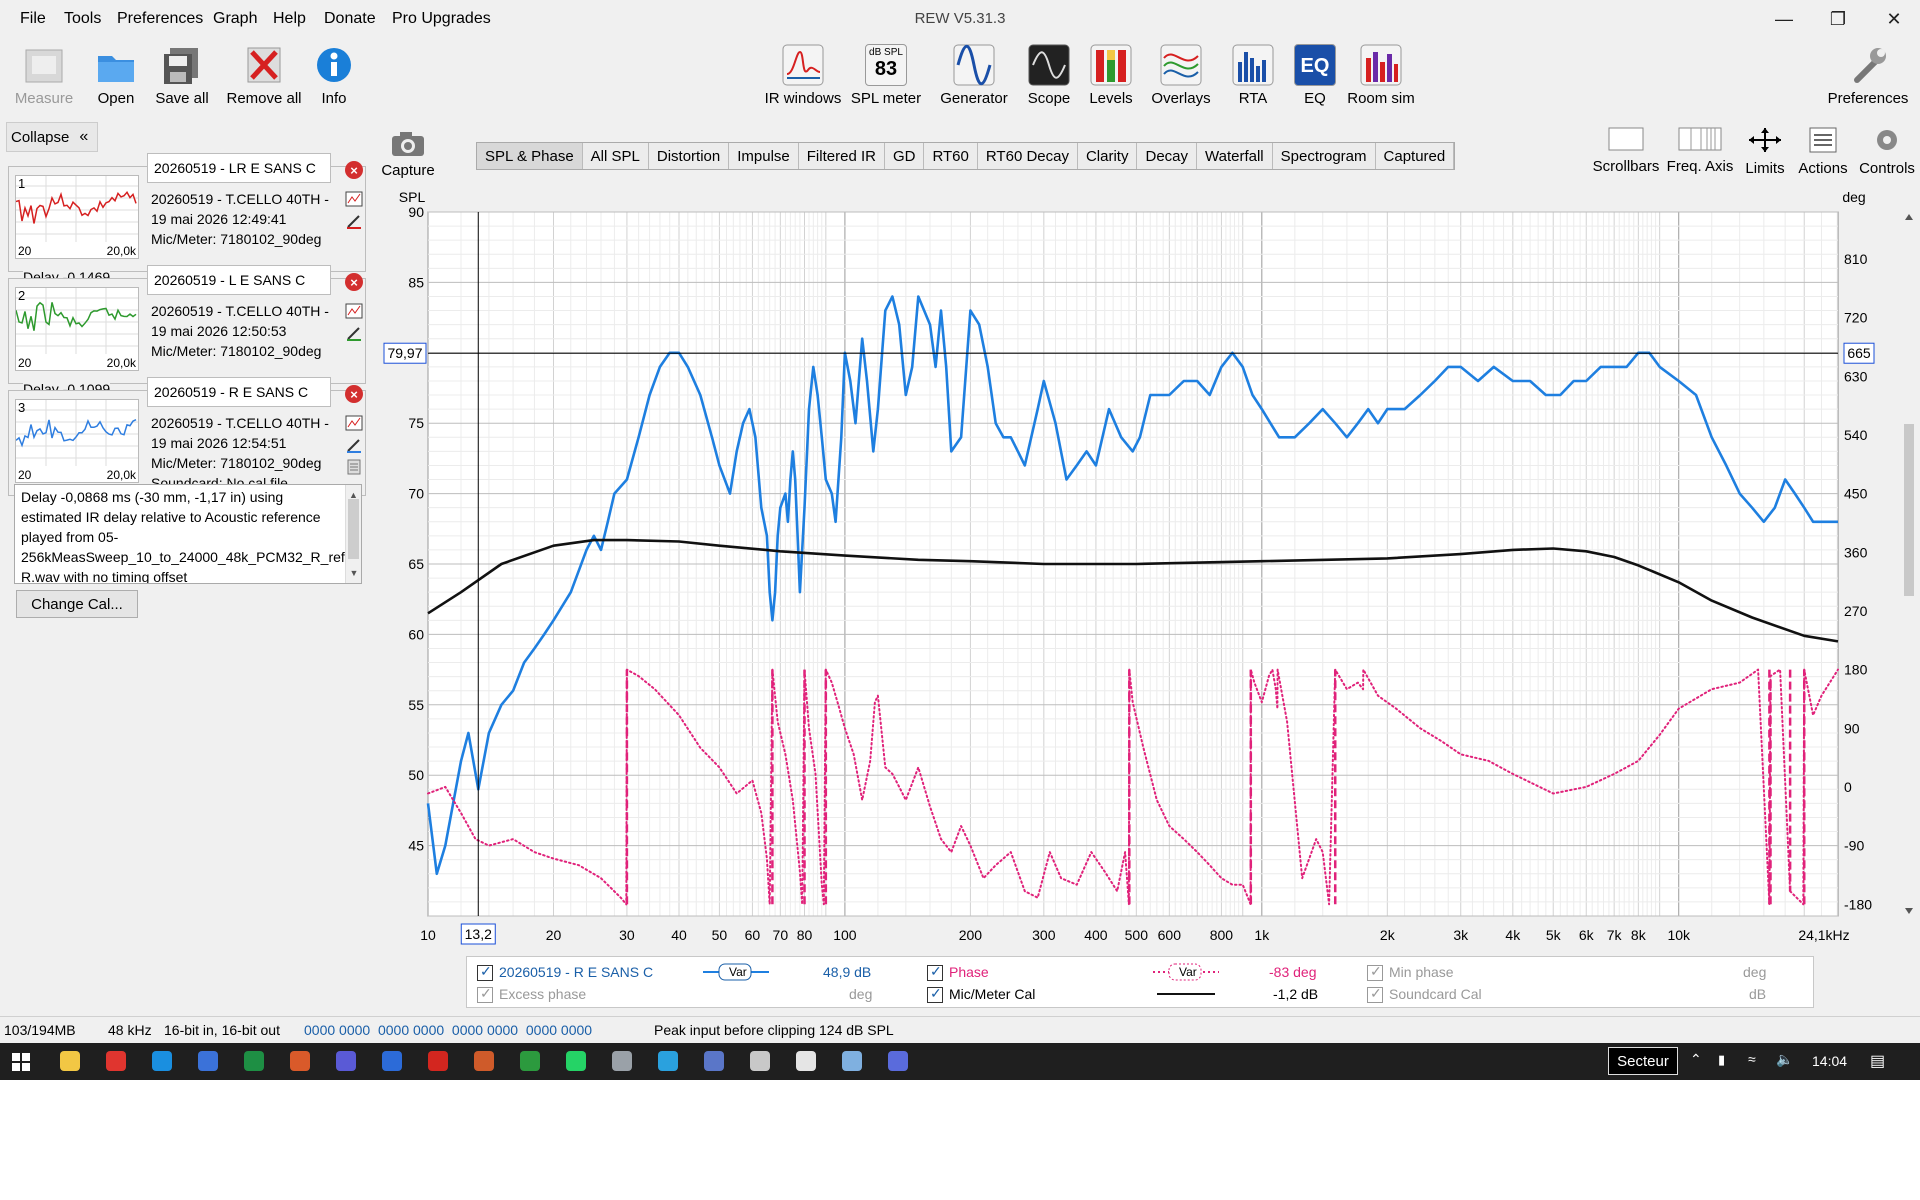  I want to click on legend-checkbox-measurement: ✓, so click(485, 972).